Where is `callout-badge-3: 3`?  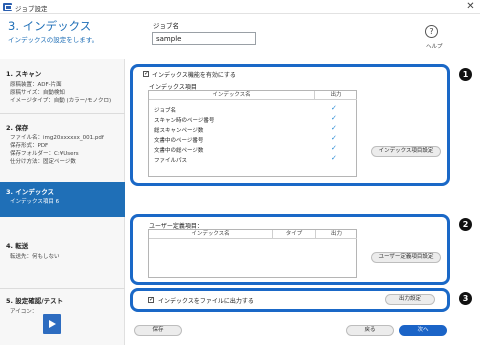
callout-badge-3: 3 is located at coordinates (465, 298).